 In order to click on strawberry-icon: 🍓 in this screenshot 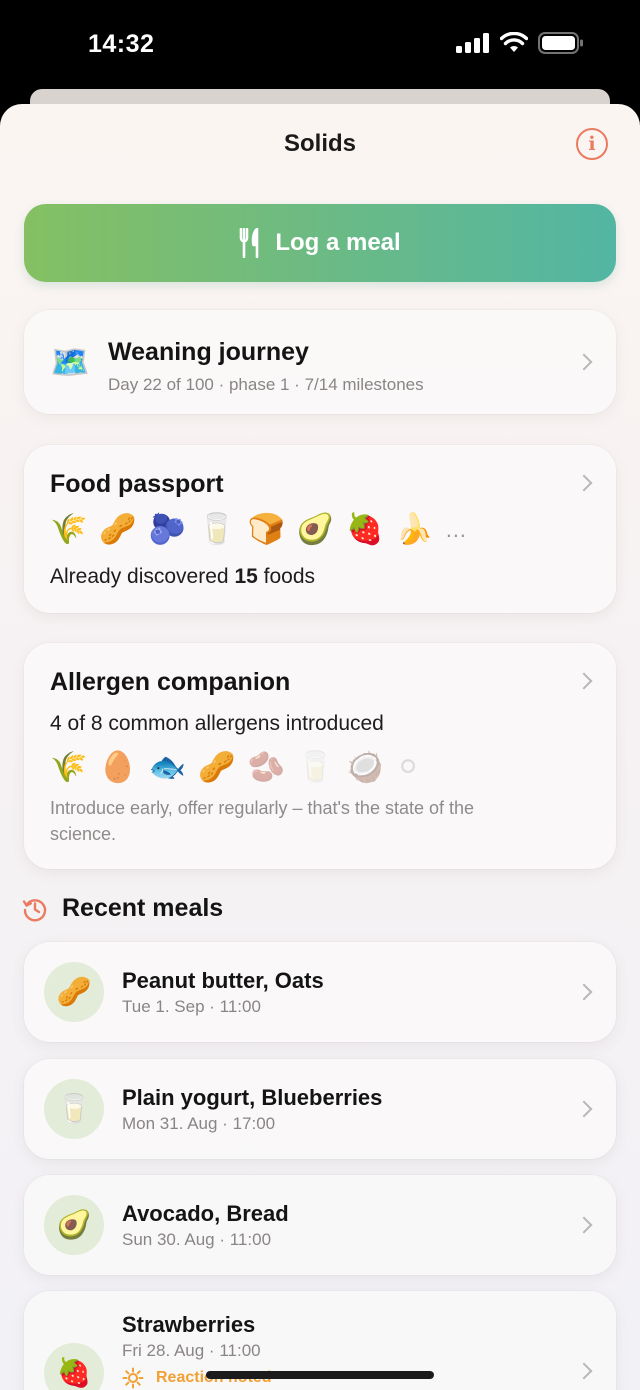, I will do `click(74, 1372)`.